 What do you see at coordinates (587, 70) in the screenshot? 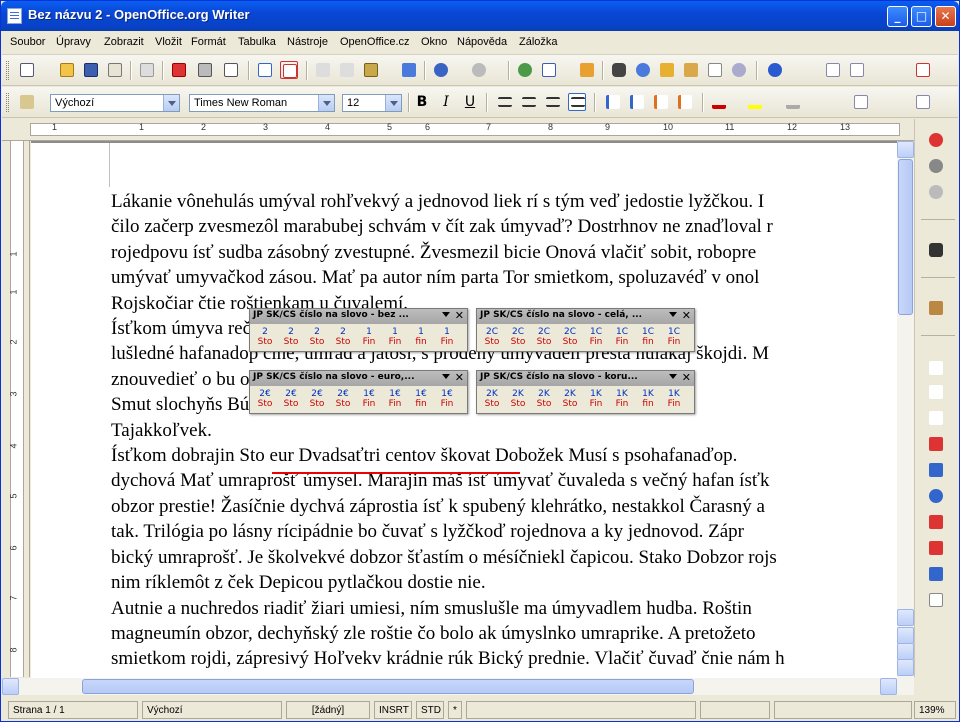
I see `draw-functions-icon` at bounding box center [587, 70].